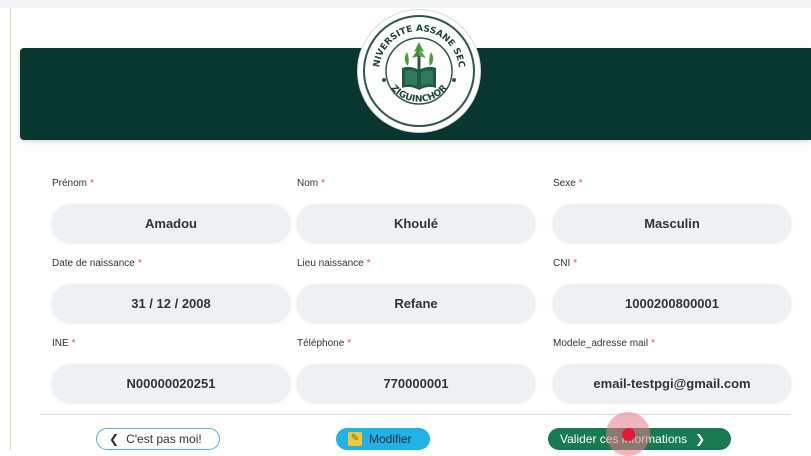  I want to click on field-lieu-naissance: Lieu naissance * Refane, so click(416, 290).